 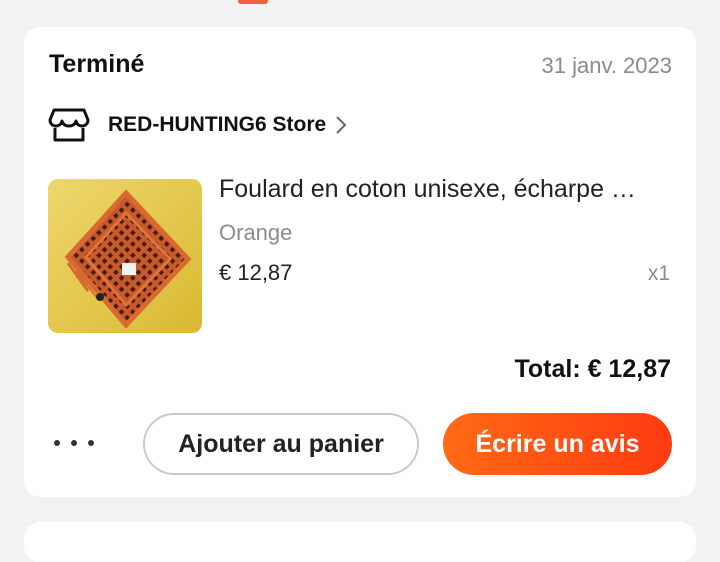 What do you see at coordinates (256, 232) in the screenshot?
I see `product-variant: Orange` at bounding box center [256, 232].